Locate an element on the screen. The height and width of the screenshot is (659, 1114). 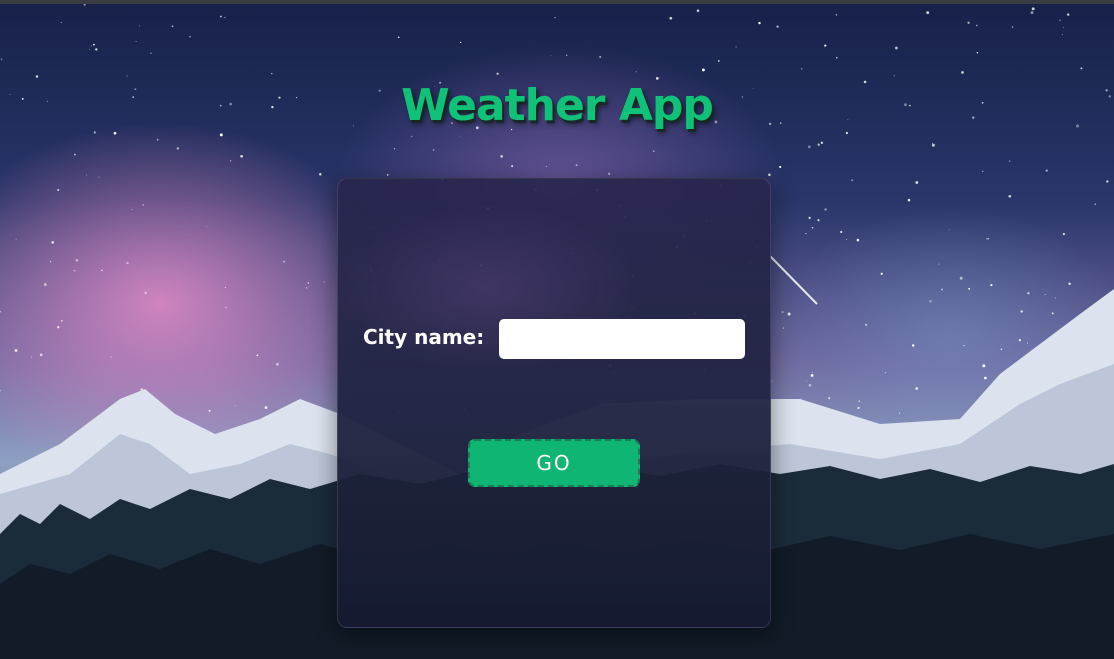
city-name-input is located at coordinates (622, 339).